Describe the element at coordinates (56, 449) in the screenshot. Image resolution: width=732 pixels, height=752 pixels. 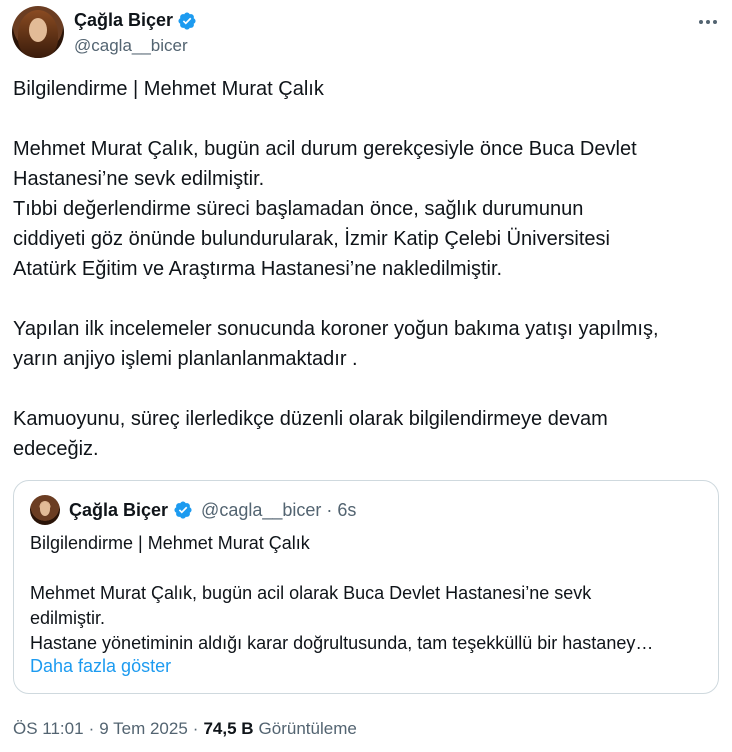
I see `tweet-line: edeceğiz.` at that location.